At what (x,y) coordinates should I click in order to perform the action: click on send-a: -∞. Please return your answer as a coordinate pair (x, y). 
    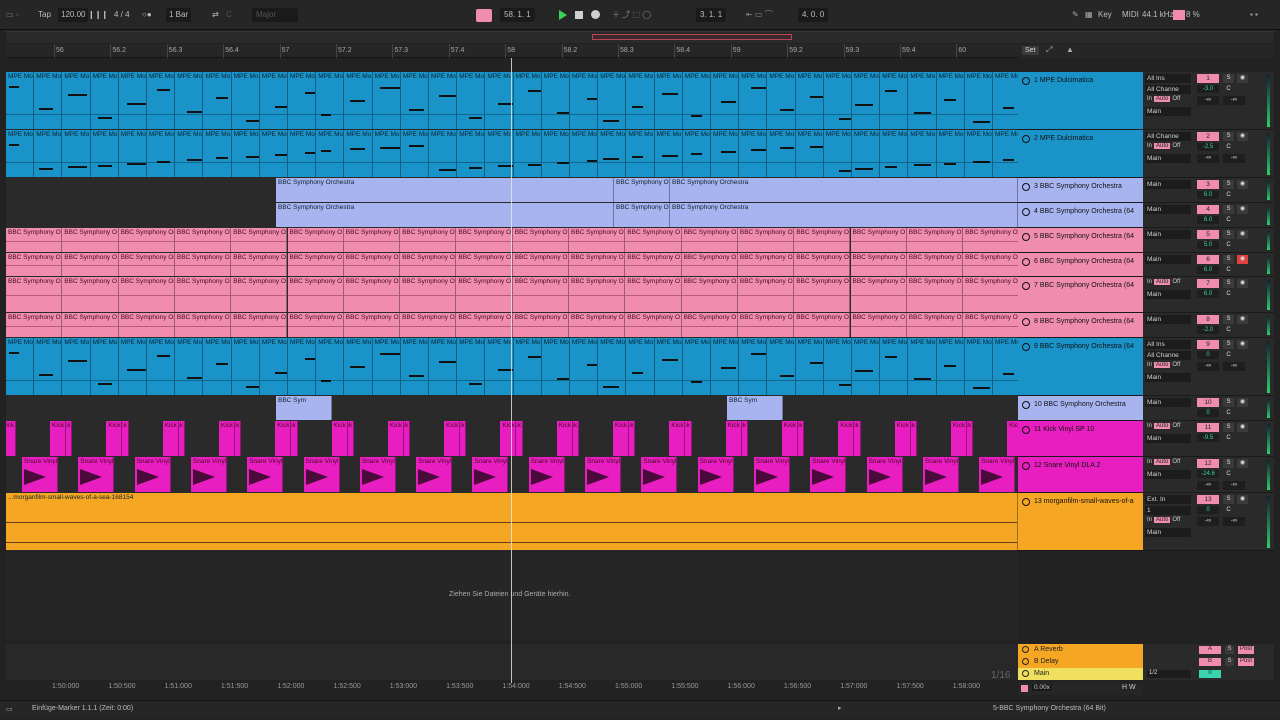
    Looking at the image, I should click on (1208, 485).